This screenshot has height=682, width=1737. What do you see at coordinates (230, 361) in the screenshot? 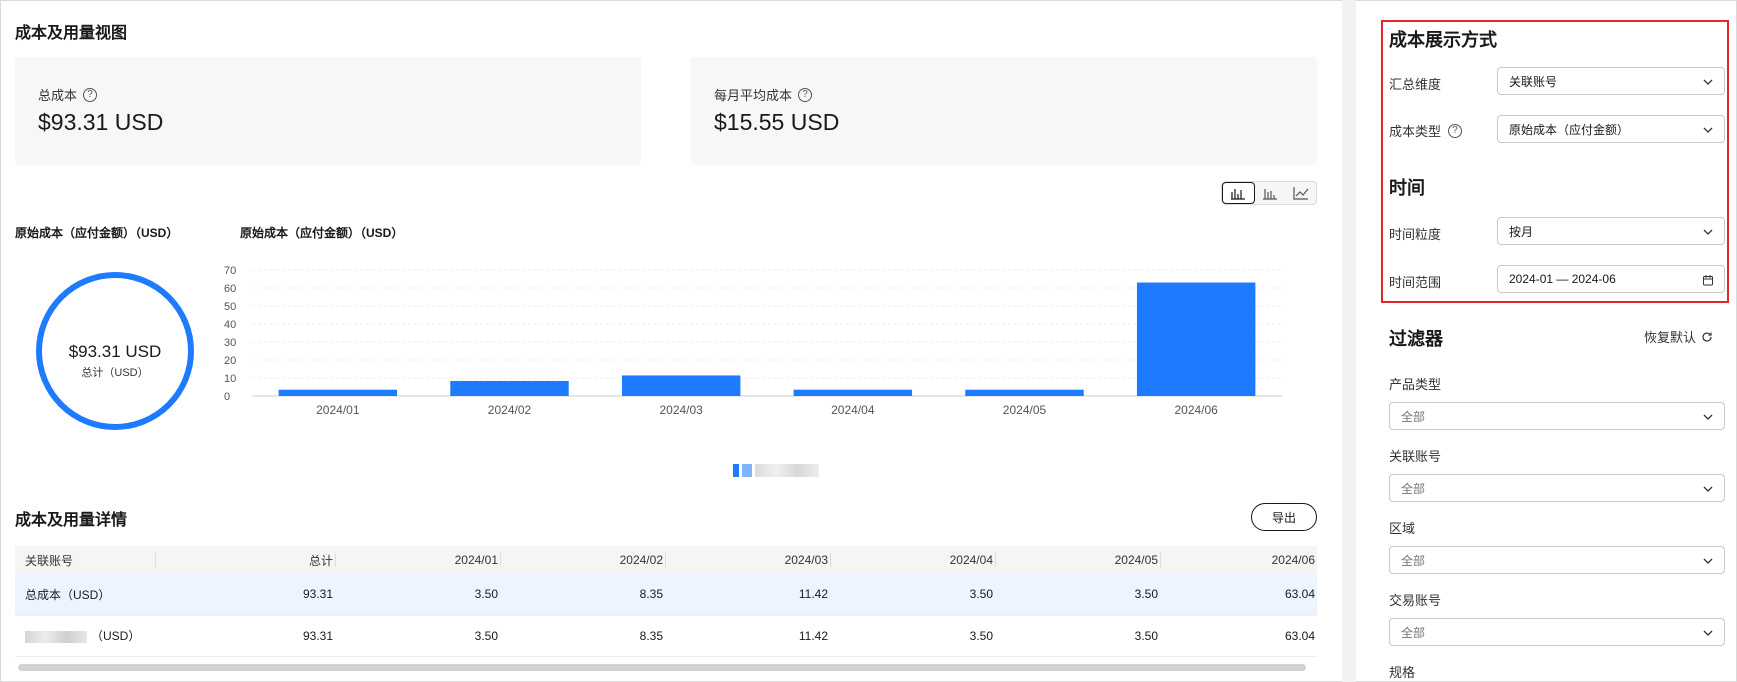
I see `y-tick-label: 20` at bounding box center [230, 361].